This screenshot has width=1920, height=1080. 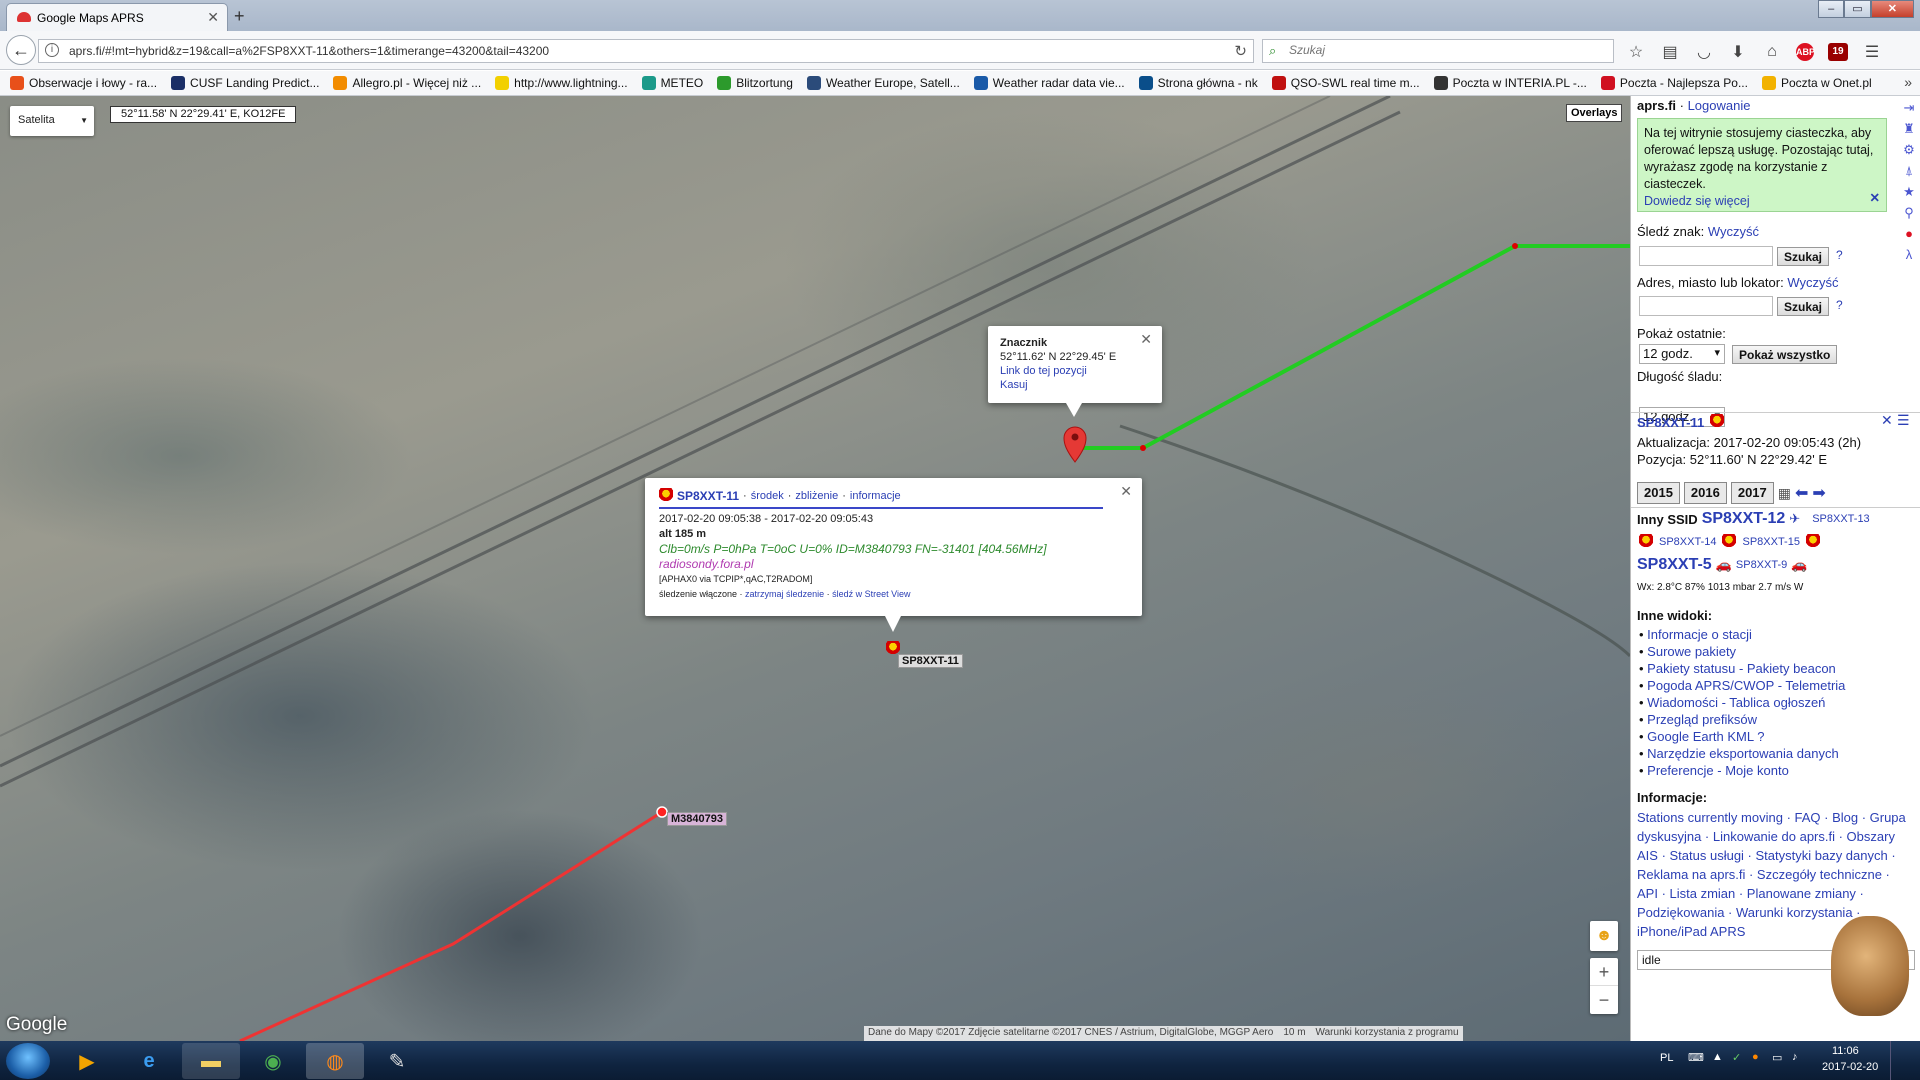 What do you see at coordinates (211, 1061) in the screenshot?
I see `file-explorer-icon: ▬` at bounding box center [211, 1061].